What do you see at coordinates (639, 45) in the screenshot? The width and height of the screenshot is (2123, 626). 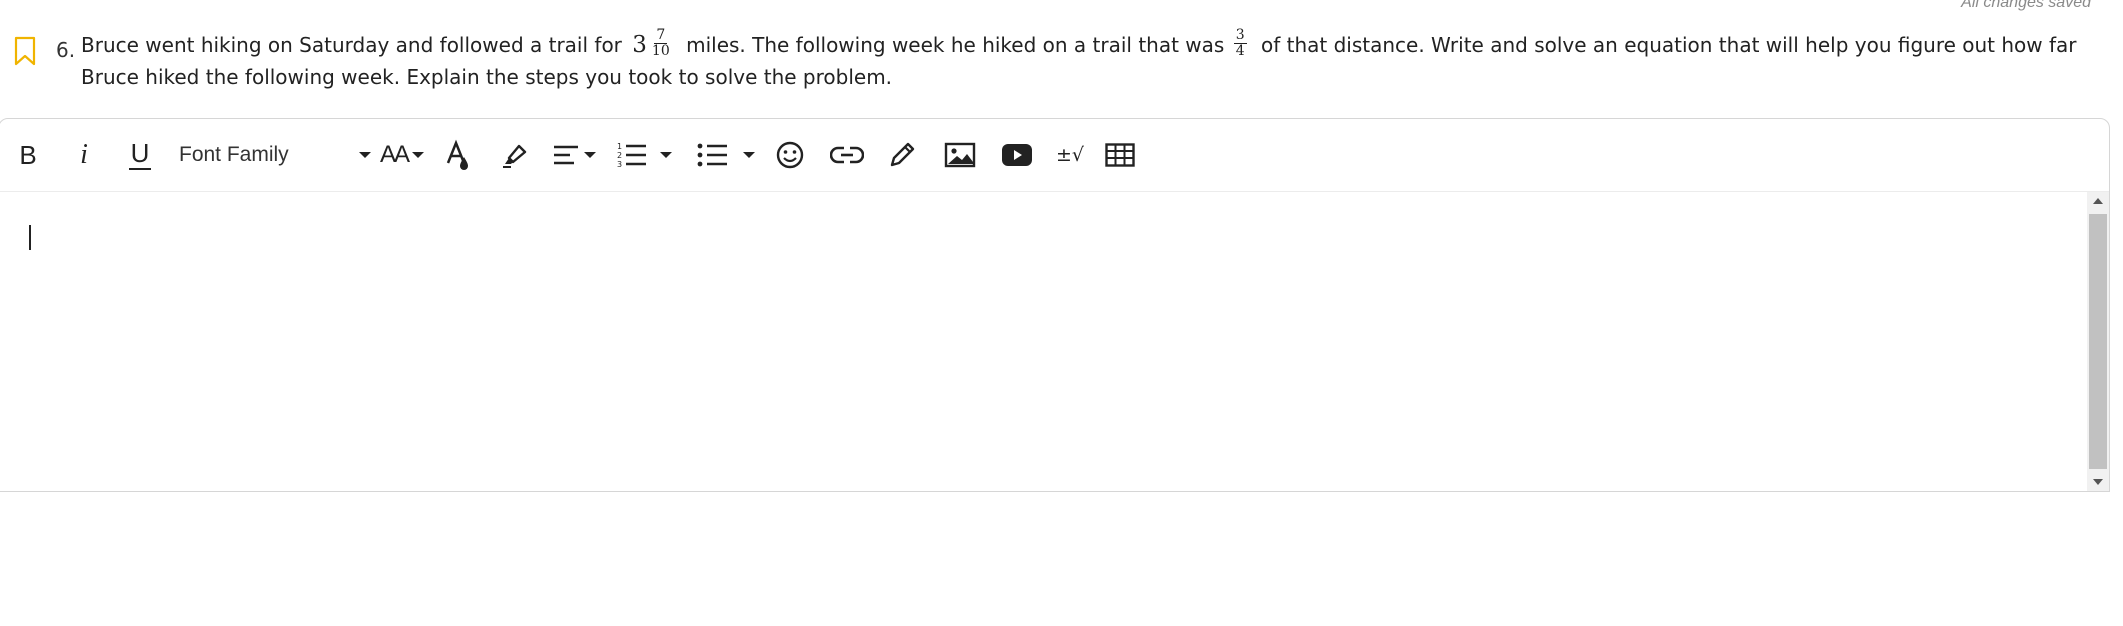 I see `mixed-number-whole: 3` at bounding box center [639, 45].